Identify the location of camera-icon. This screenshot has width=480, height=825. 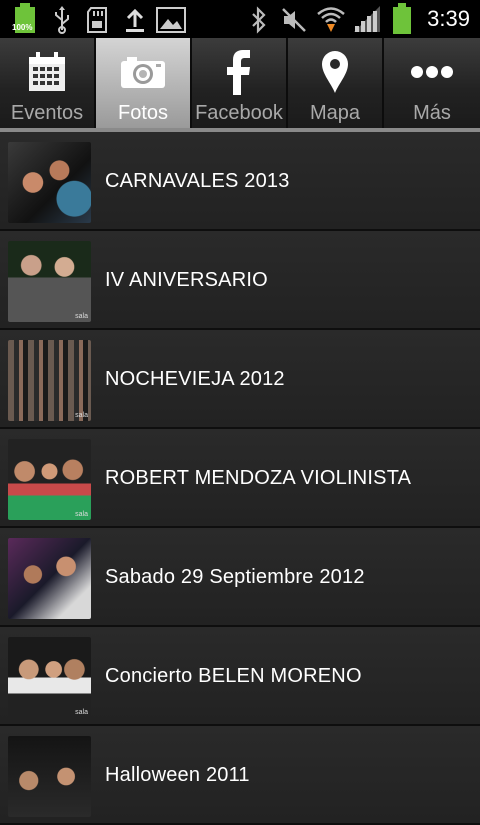
(143, 72).